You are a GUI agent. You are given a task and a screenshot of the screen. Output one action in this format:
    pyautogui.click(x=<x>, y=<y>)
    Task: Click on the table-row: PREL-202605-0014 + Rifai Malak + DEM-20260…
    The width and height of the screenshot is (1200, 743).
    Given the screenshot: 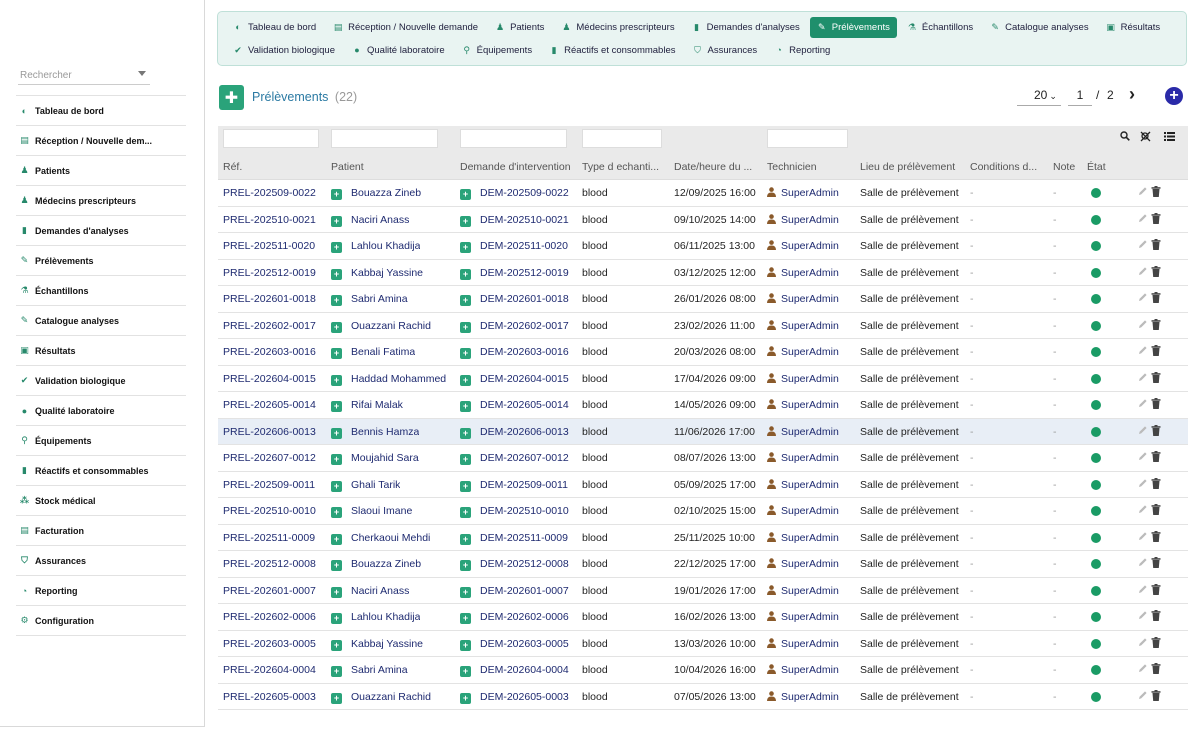 What is the action you would take?
    pyautogui.click(x=703, y=405)
    